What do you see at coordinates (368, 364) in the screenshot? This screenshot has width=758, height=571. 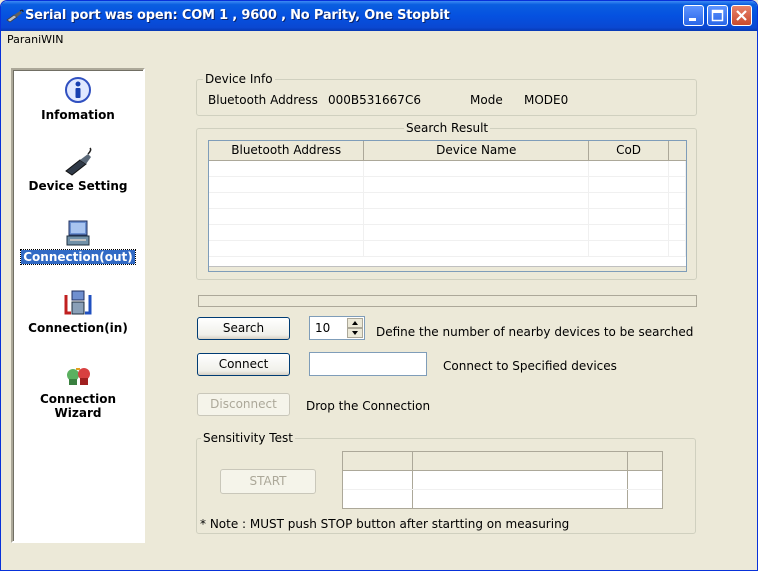 I see `connect-address-field` at bounding box center [368, 364].